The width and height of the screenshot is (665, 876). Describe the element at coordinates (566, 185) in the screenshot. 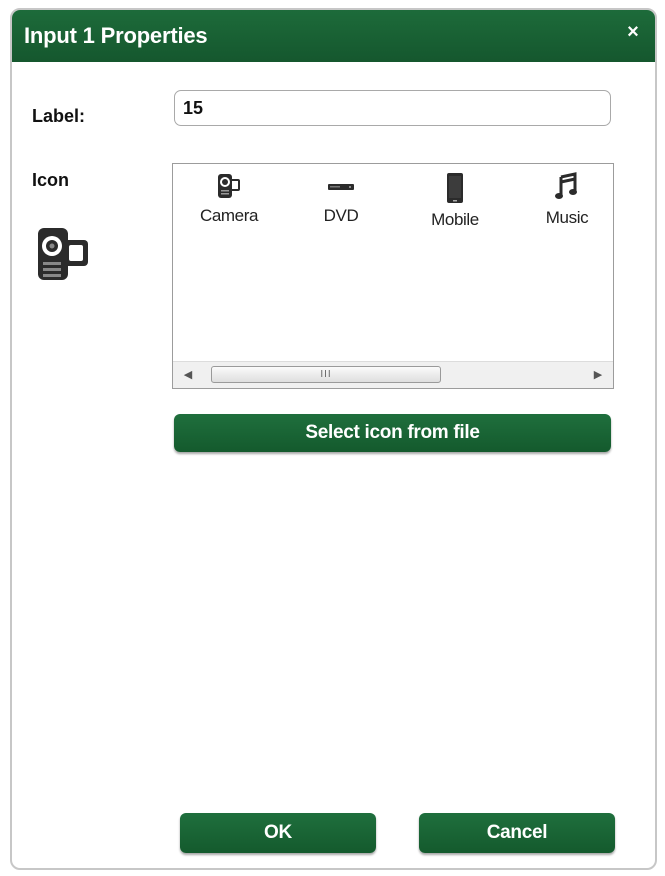

I see `music-icon` at that location.